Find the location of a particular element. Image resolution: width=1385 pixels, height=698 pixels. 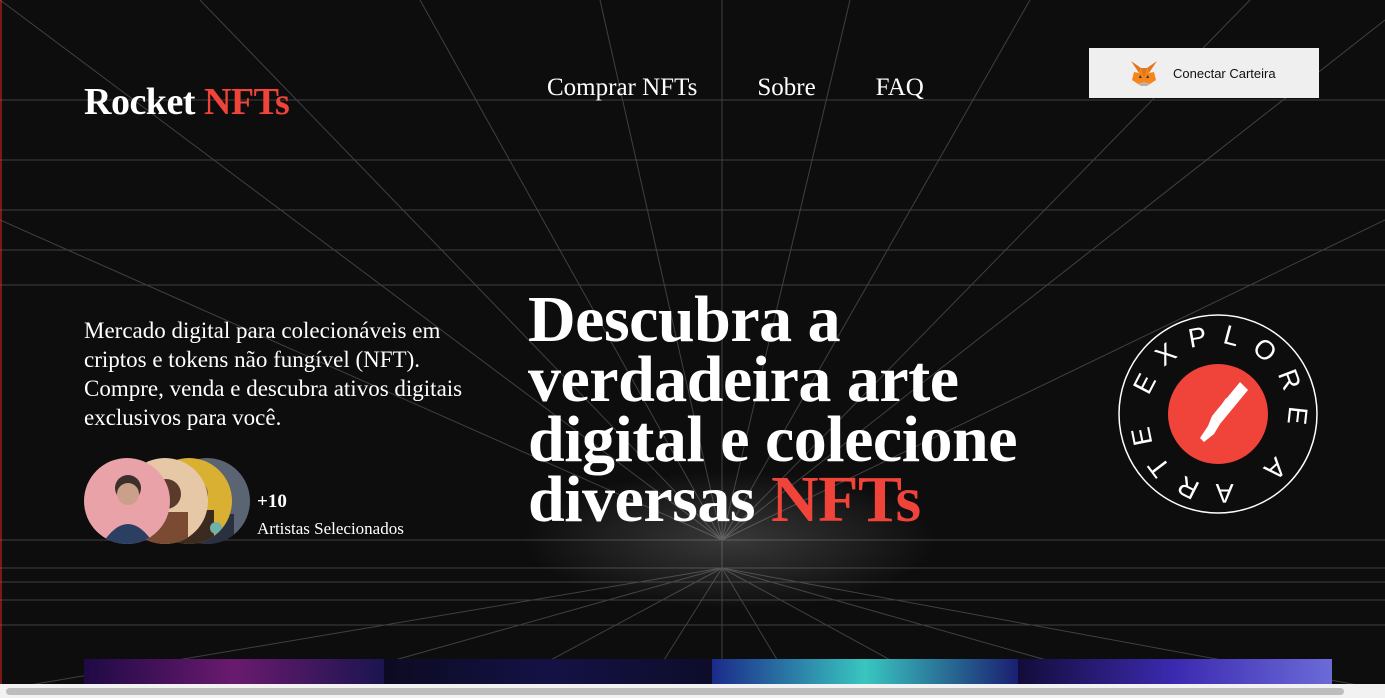

nav-item-buy-nfts: Comprar NFTs is located at coordinates (622, 88).